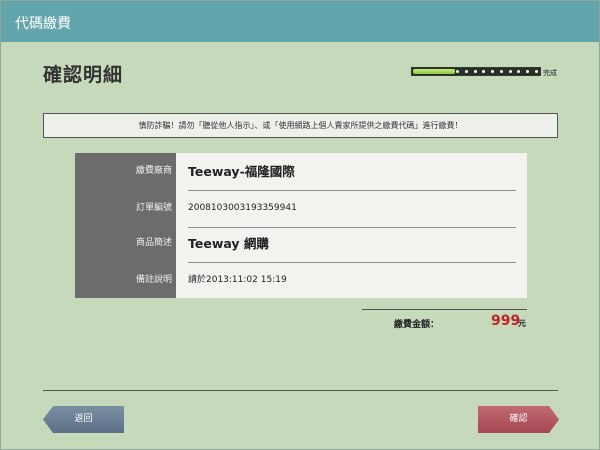 This screenshot has width=600, height=450. What do you see at coordinates (301, 172) in the screenshot?
I see `detail-row-vendor: 繳費廠商 Teeway-福隆國際` at bounding box center [301, 172].